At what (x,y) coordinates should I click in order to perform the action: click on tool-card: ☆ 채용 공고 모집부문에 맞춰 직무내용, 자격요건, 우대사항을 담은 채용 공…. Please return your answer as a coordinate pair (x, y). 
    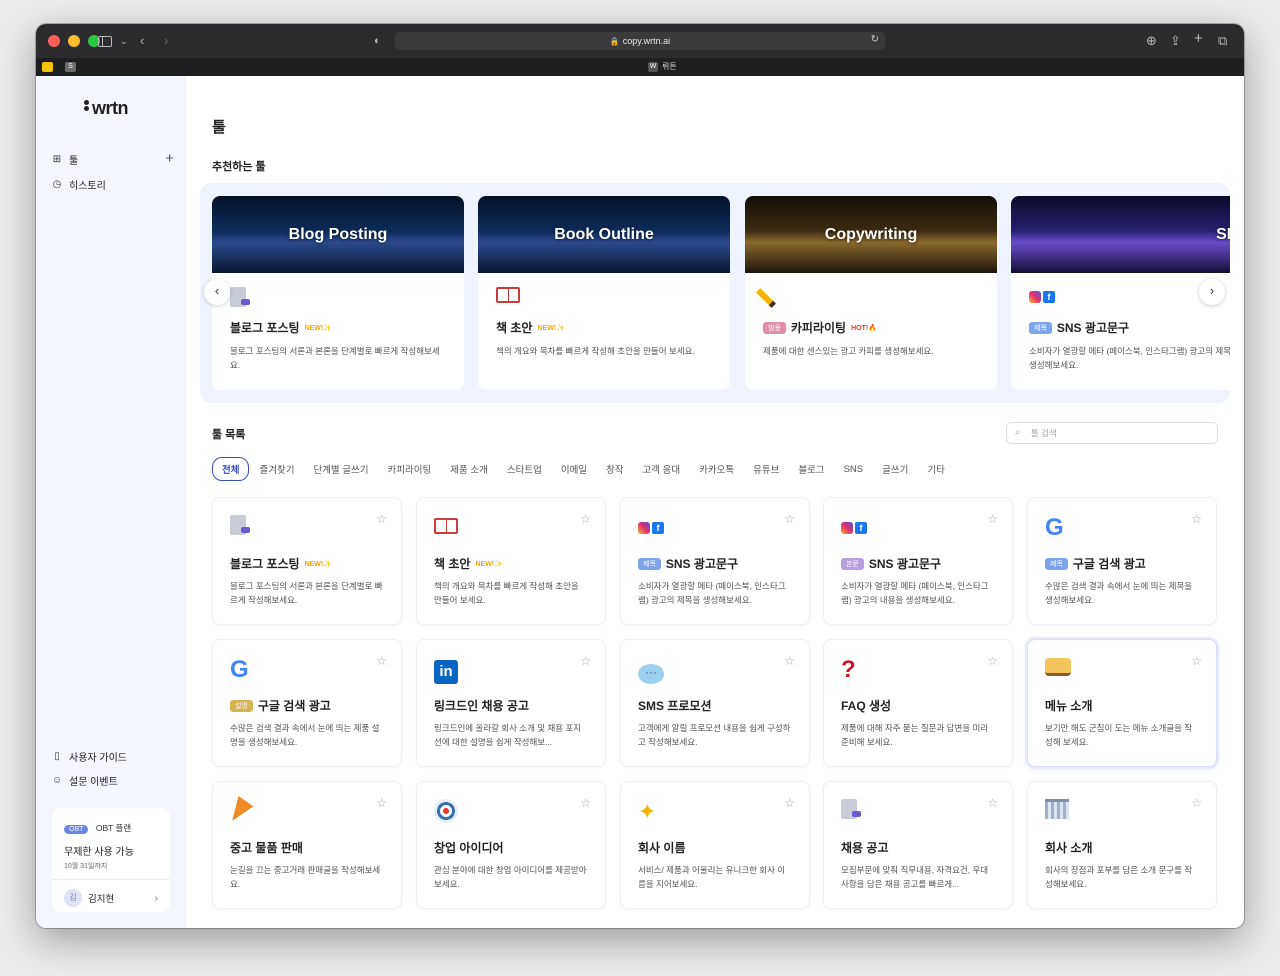
    Looking at the image, I should click on (918, 845).